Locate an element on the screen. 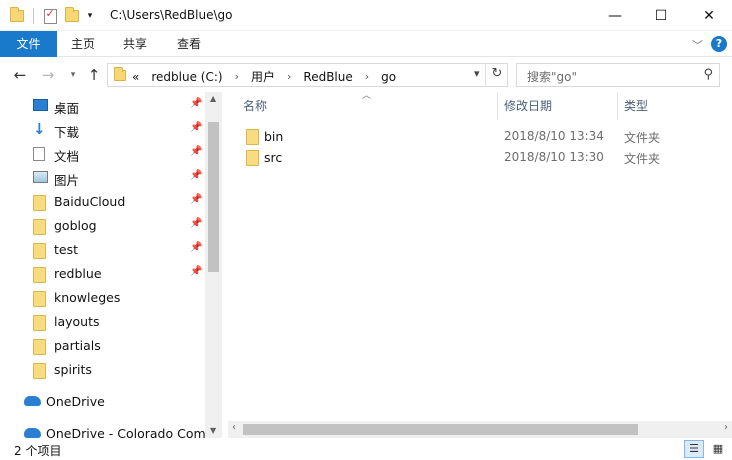  large-icons-view-button: ▦ is located at coordinates (718, 449).